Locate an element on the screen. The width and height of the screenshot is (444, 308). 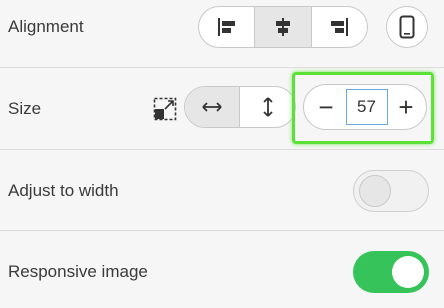
height-dimension-button is located at coordinates (267, 107).